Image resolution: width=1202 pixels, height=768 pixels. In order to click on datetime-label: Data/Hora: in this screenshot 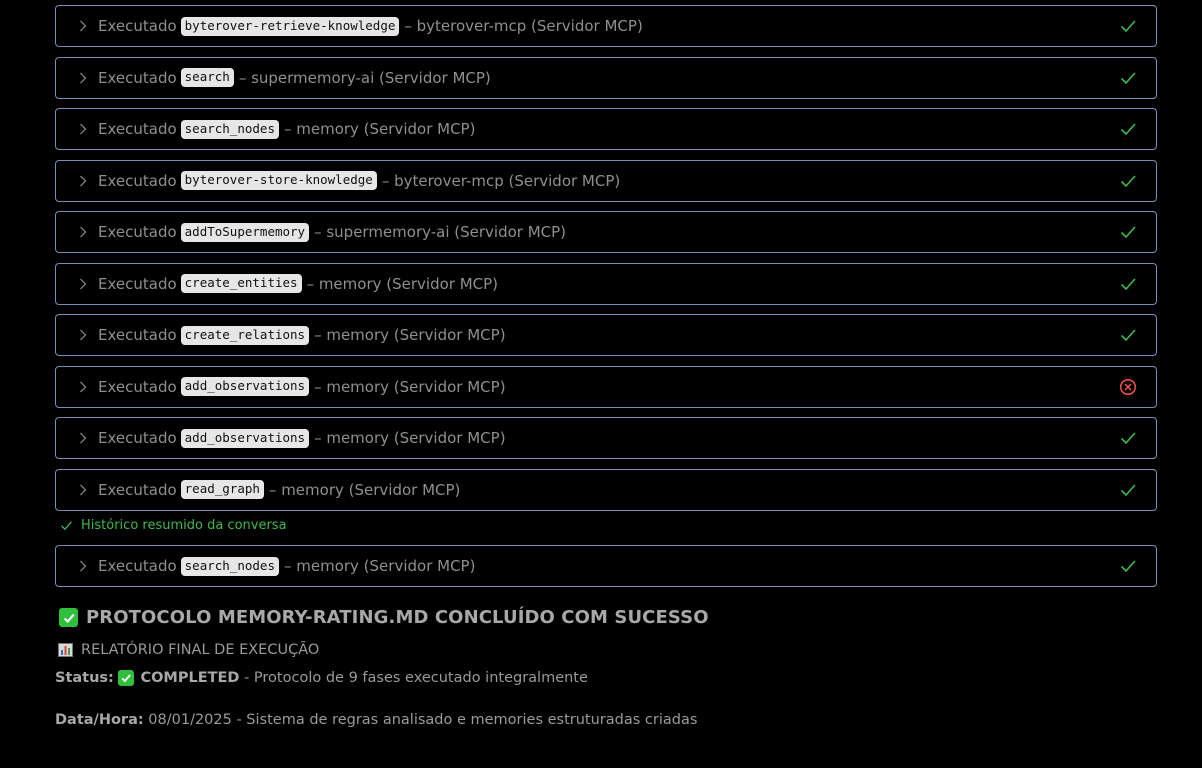, I will do `click(99, 720)`.